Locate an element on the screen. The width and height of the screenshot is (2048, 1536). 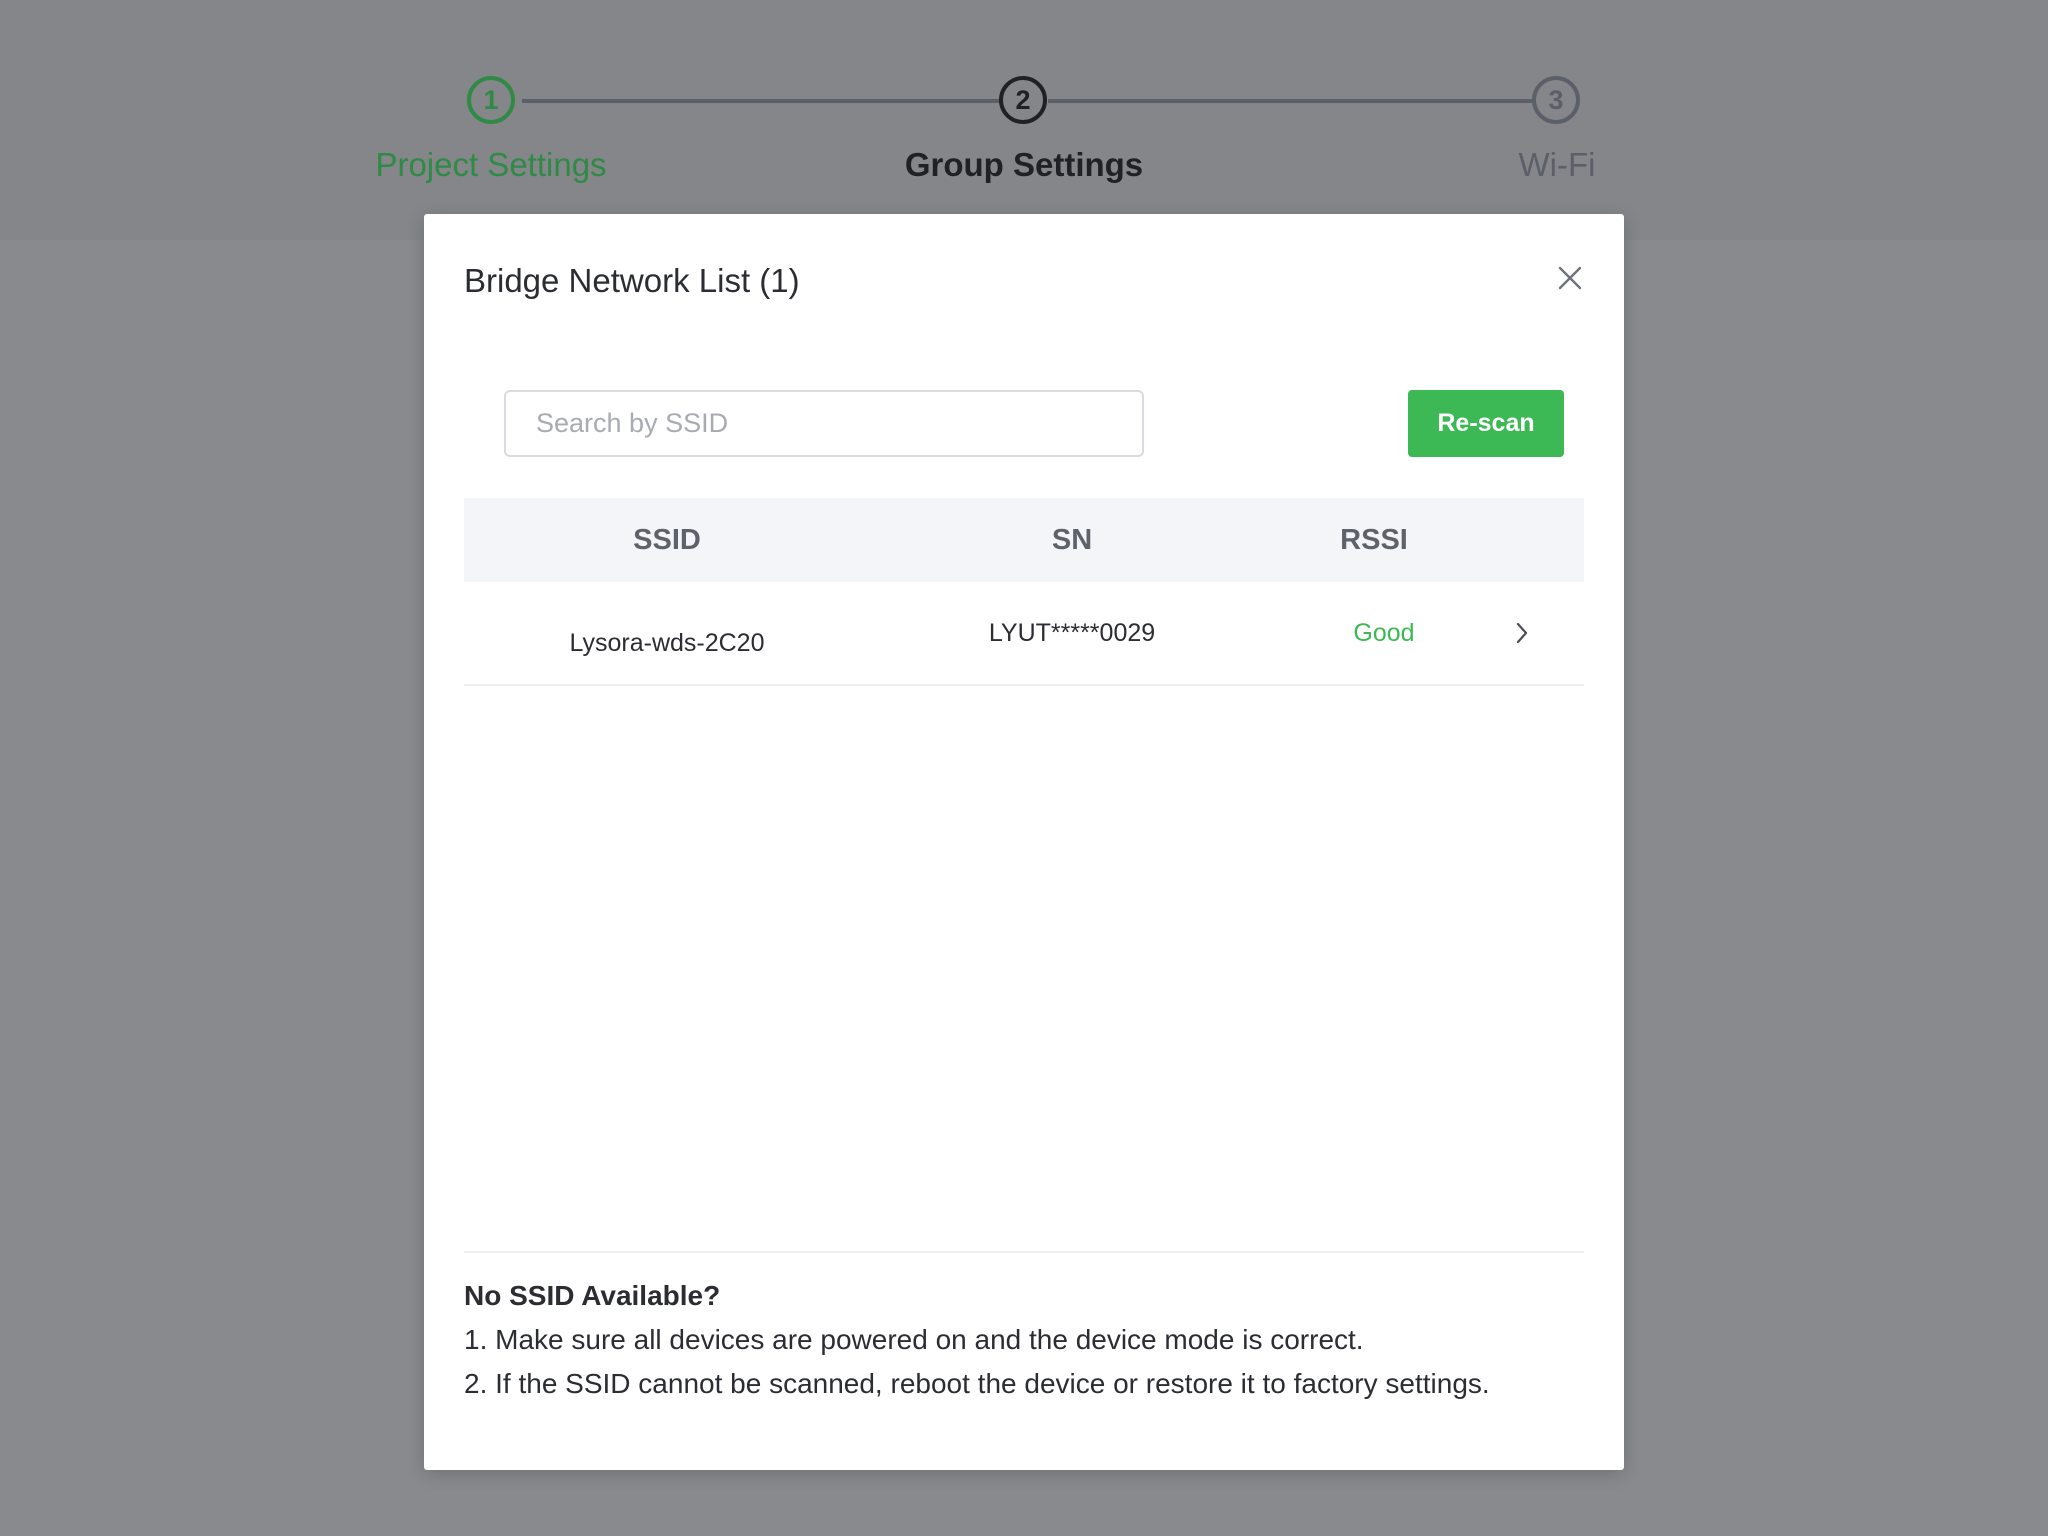
close-icon is located at coordinates (1570, 278).